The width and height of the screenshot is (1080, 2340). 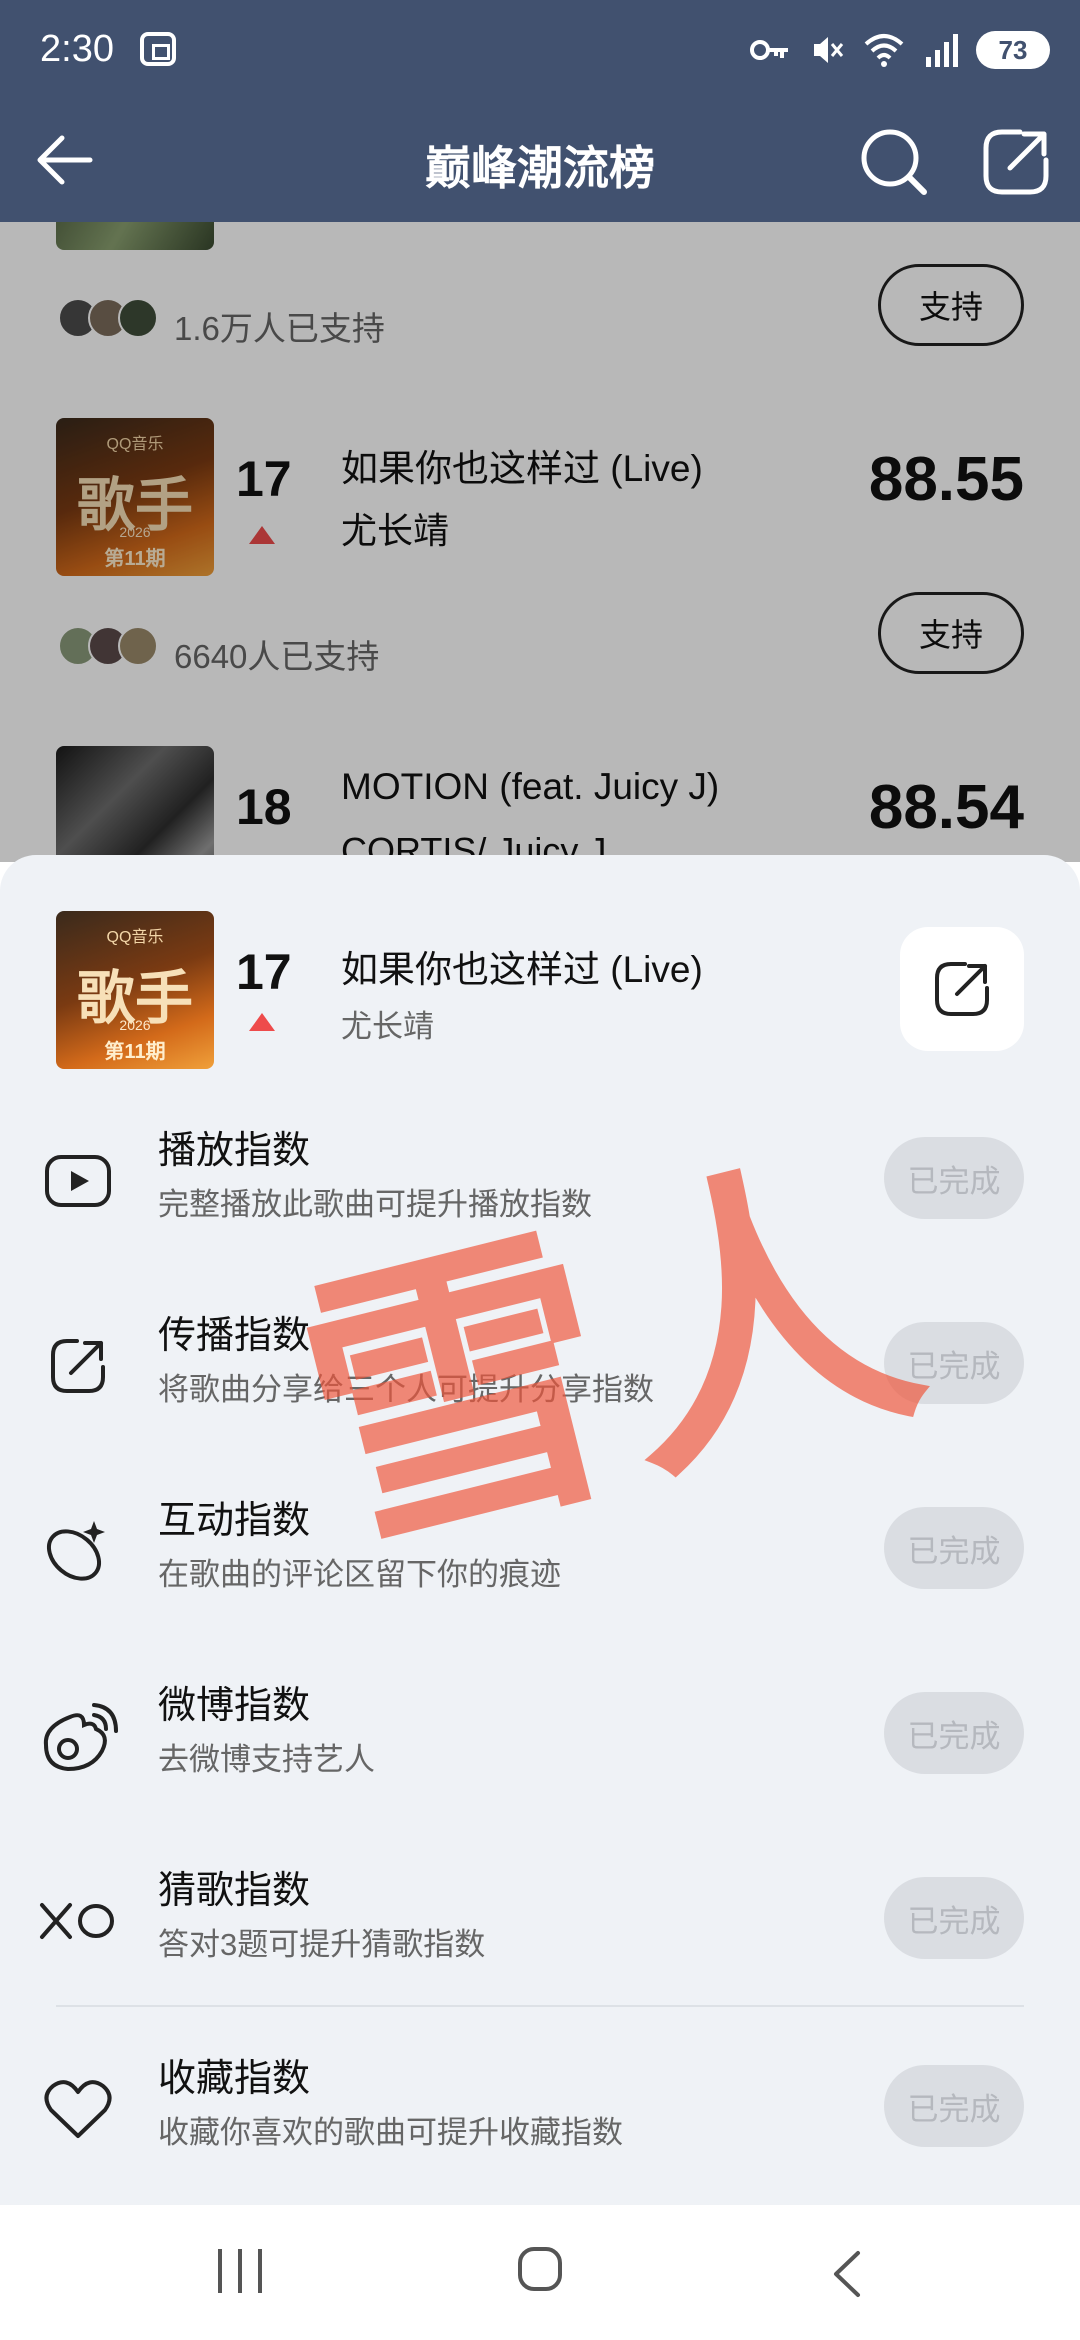 What do you see at coordinates (234, 1521) in the screenshot?
I see `task-title: 互动指数` at bounding box center [234, 1521].